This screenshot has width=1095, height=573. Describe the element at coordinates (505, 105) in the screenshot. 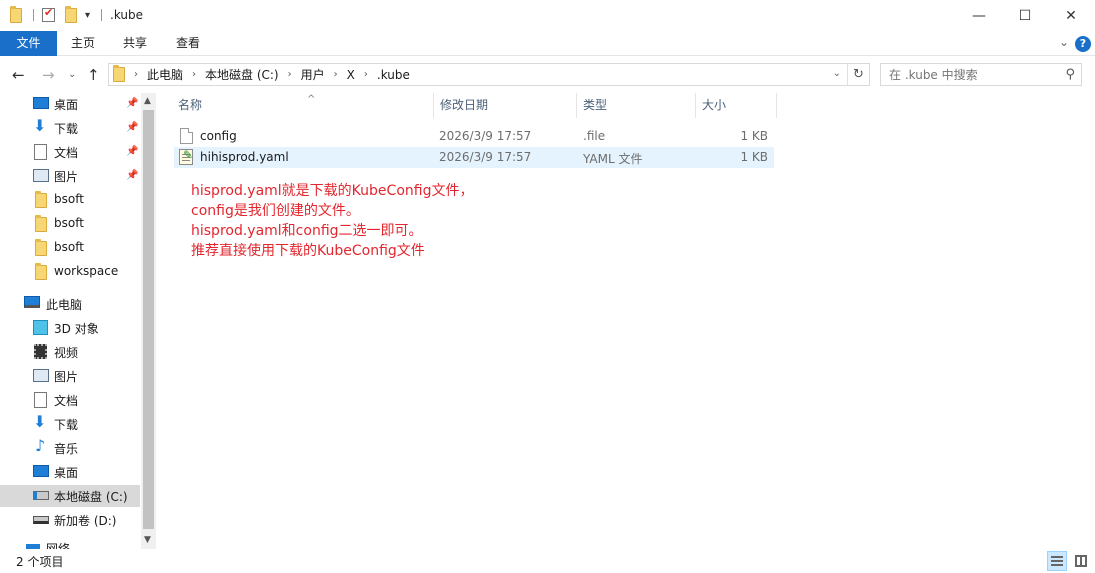

I see `column-header-date: 修改日期` at that location.